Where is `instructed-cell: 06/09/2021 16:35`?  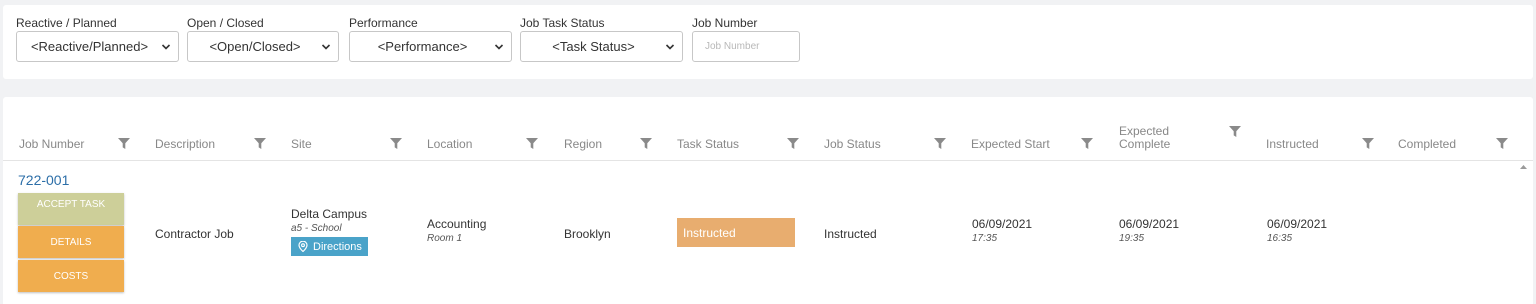
instructed-cell: 06/09/2021 16:35 is located at coordinates (1297, 230).